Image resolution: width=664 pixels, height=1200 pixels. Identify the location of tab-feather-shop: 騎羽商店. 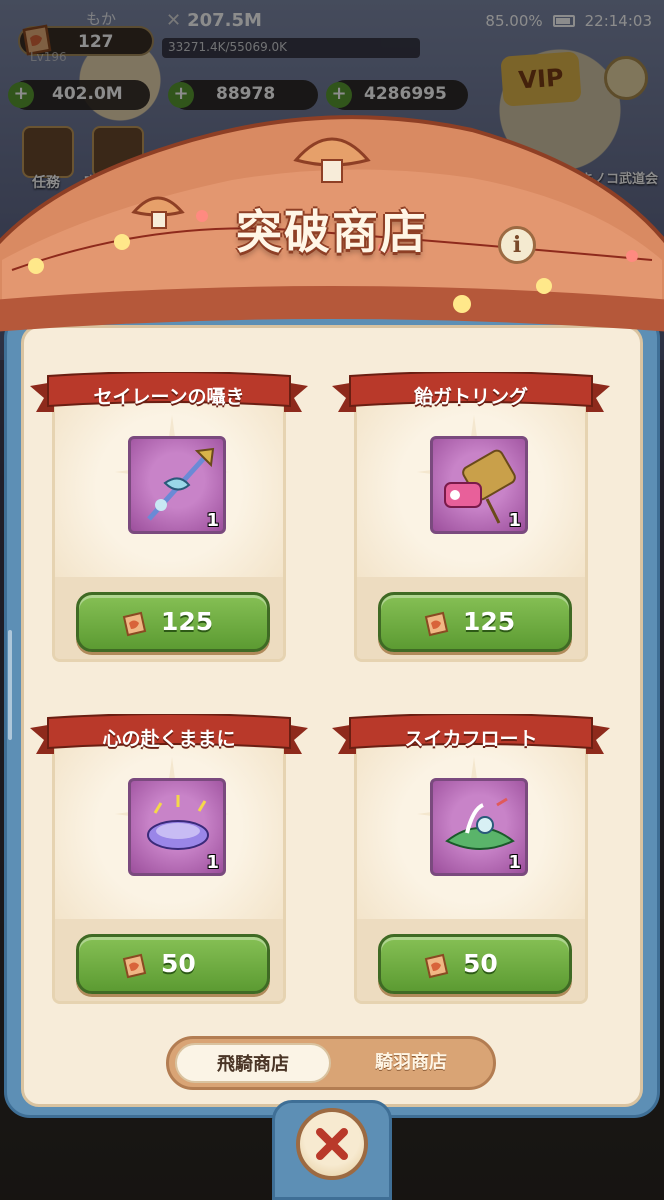
(411, 1063).